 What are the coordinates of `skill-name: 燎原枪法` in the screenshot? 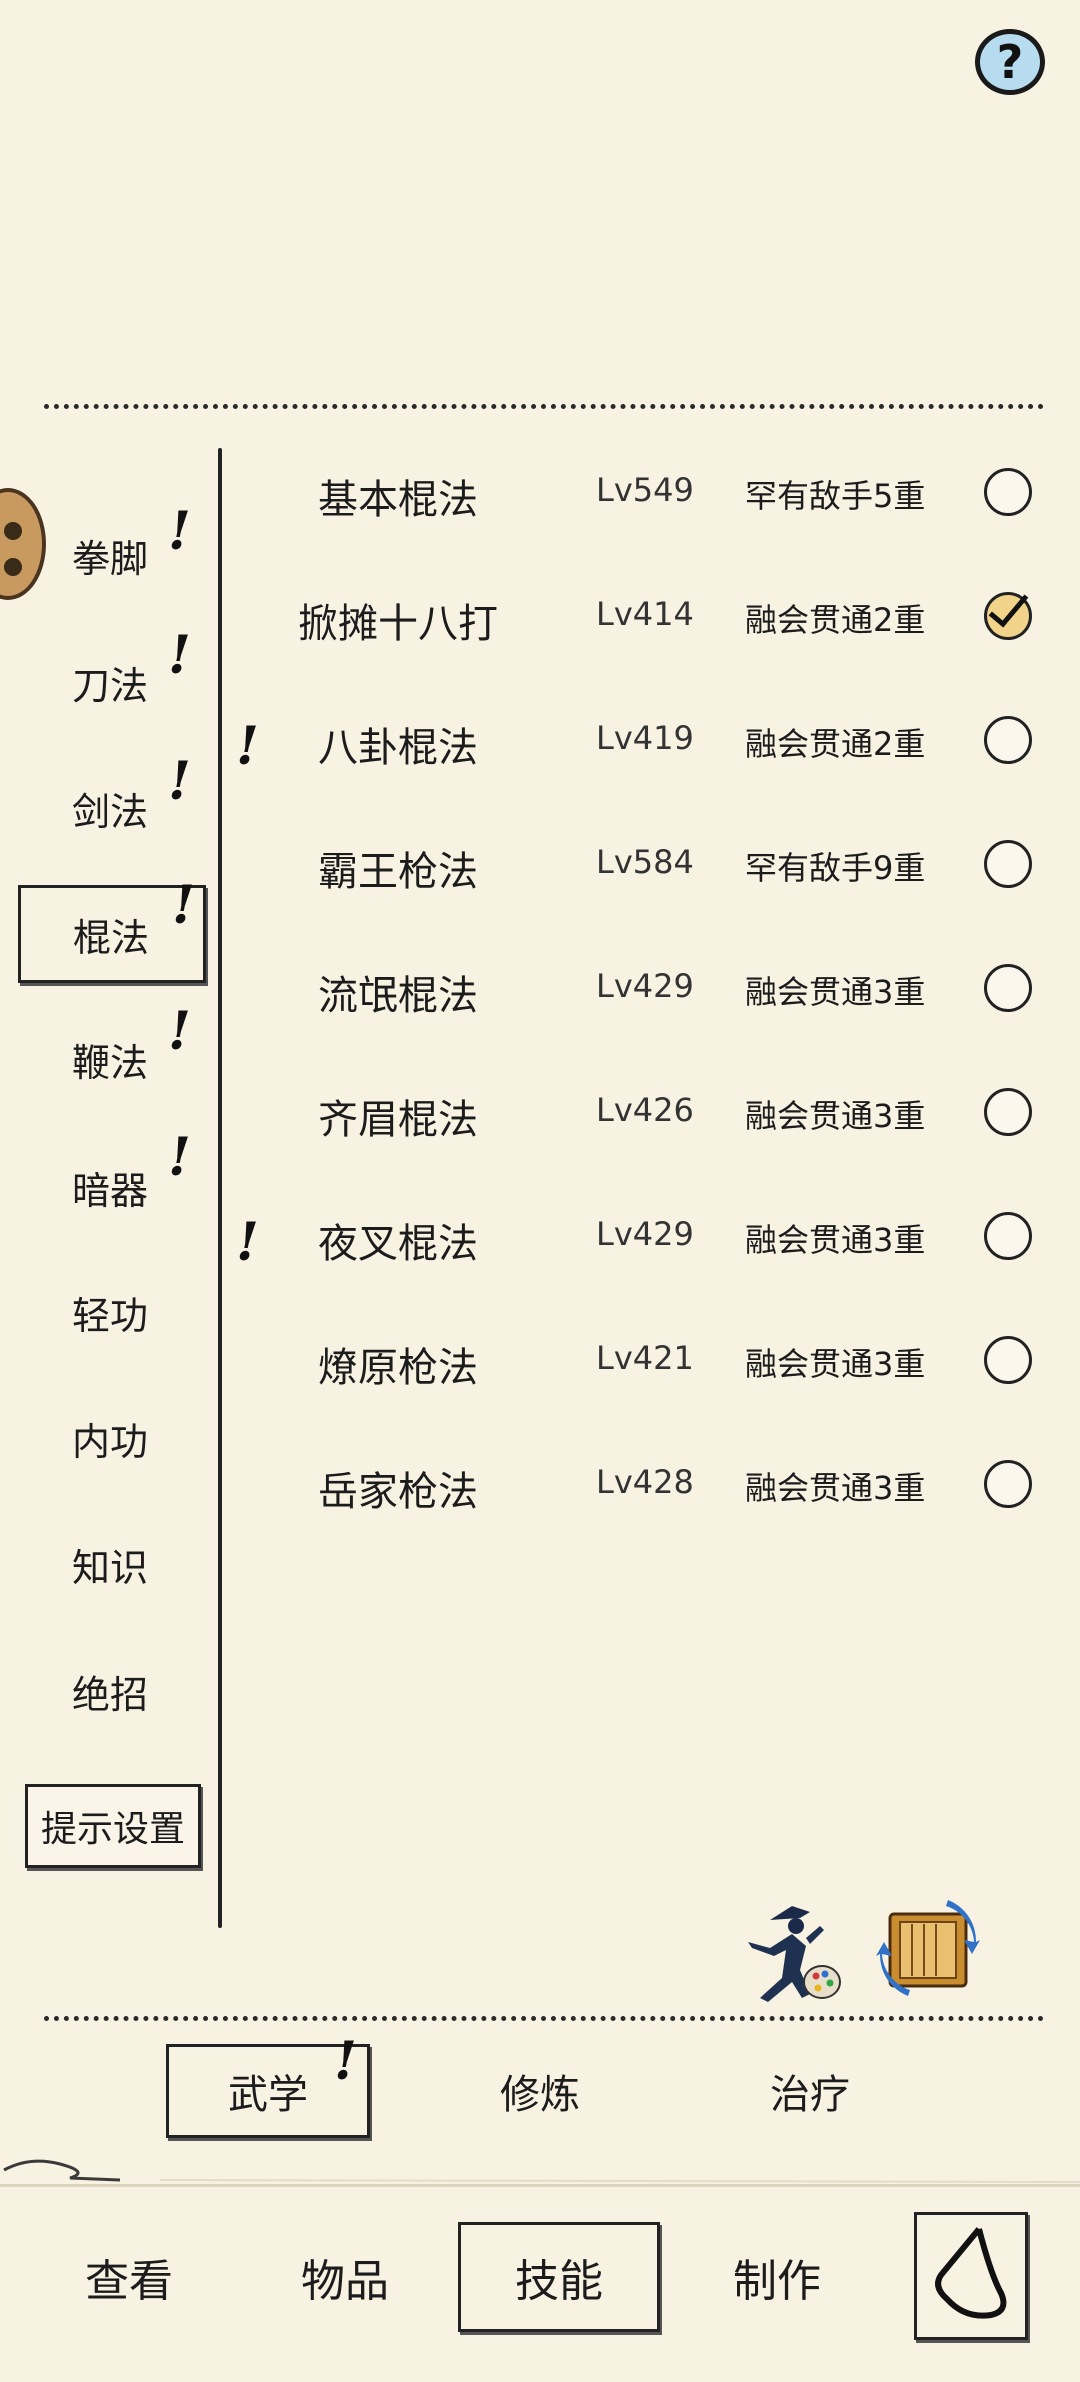 It's located at (398, 1368).